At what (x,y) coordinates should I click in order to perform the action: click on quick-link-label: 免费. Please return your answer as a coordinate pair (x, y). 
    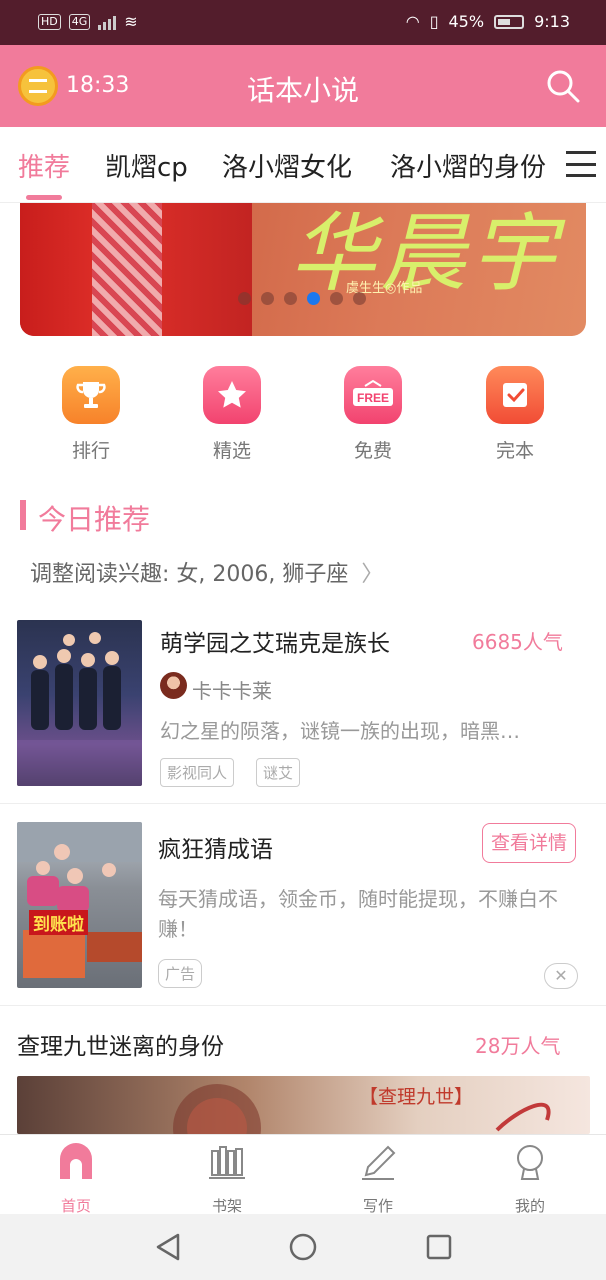
    Looking at the image, I should click on (372, 451).